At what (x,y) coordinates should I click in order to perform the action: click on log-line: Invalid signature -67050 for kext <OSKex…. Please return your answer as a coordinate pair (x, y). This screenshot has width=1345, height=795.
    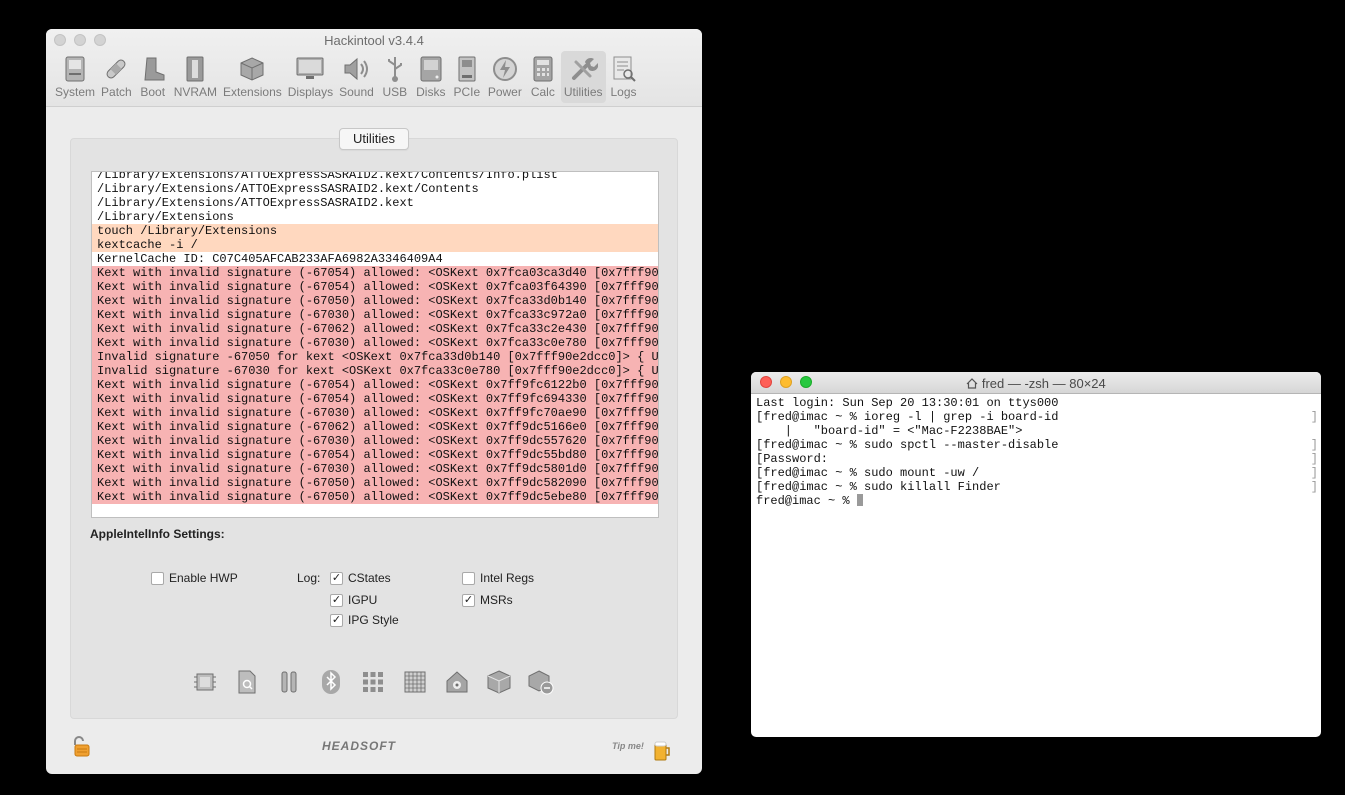
    Looking at the image, I should click on (375, 357).